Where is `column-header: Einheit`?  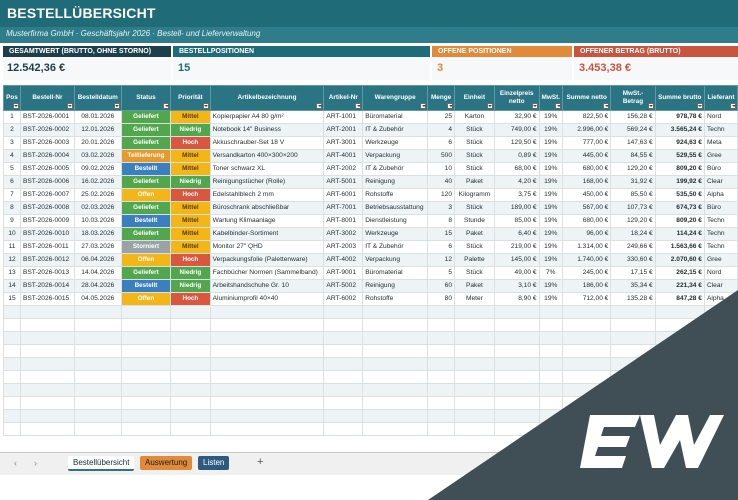
column-header: Einheit is located at coordinates (474, 98).